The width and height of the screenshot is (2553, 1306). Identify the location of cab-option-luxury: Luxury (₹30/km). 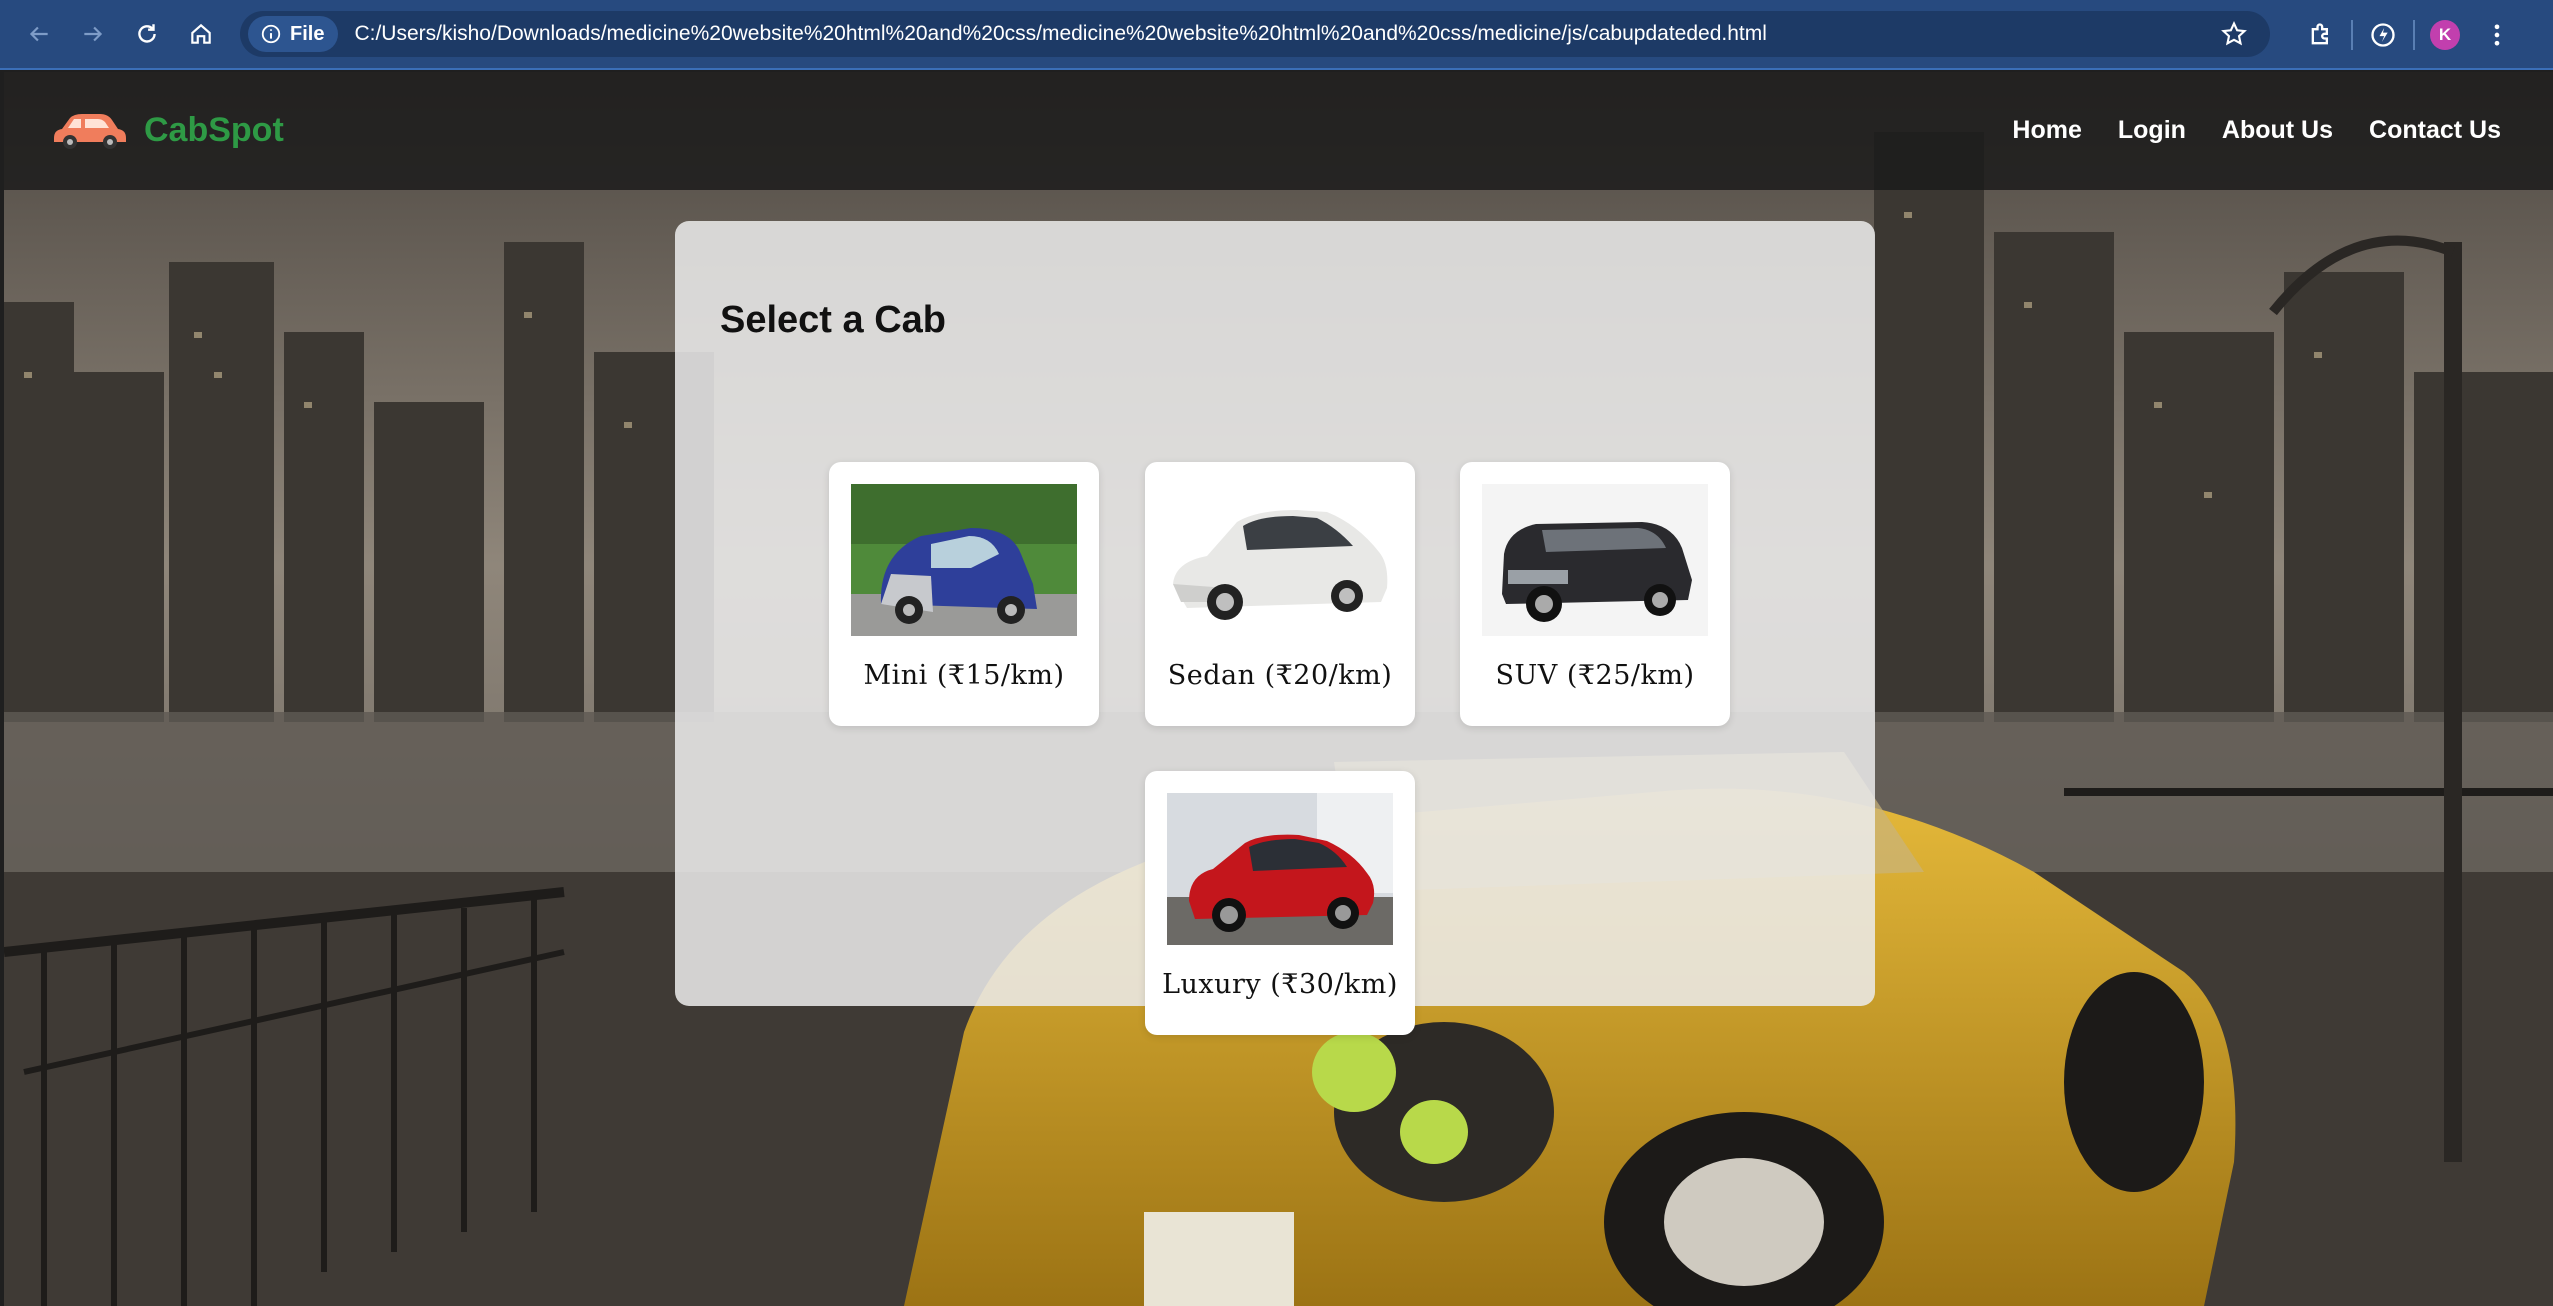
(1280, 903).